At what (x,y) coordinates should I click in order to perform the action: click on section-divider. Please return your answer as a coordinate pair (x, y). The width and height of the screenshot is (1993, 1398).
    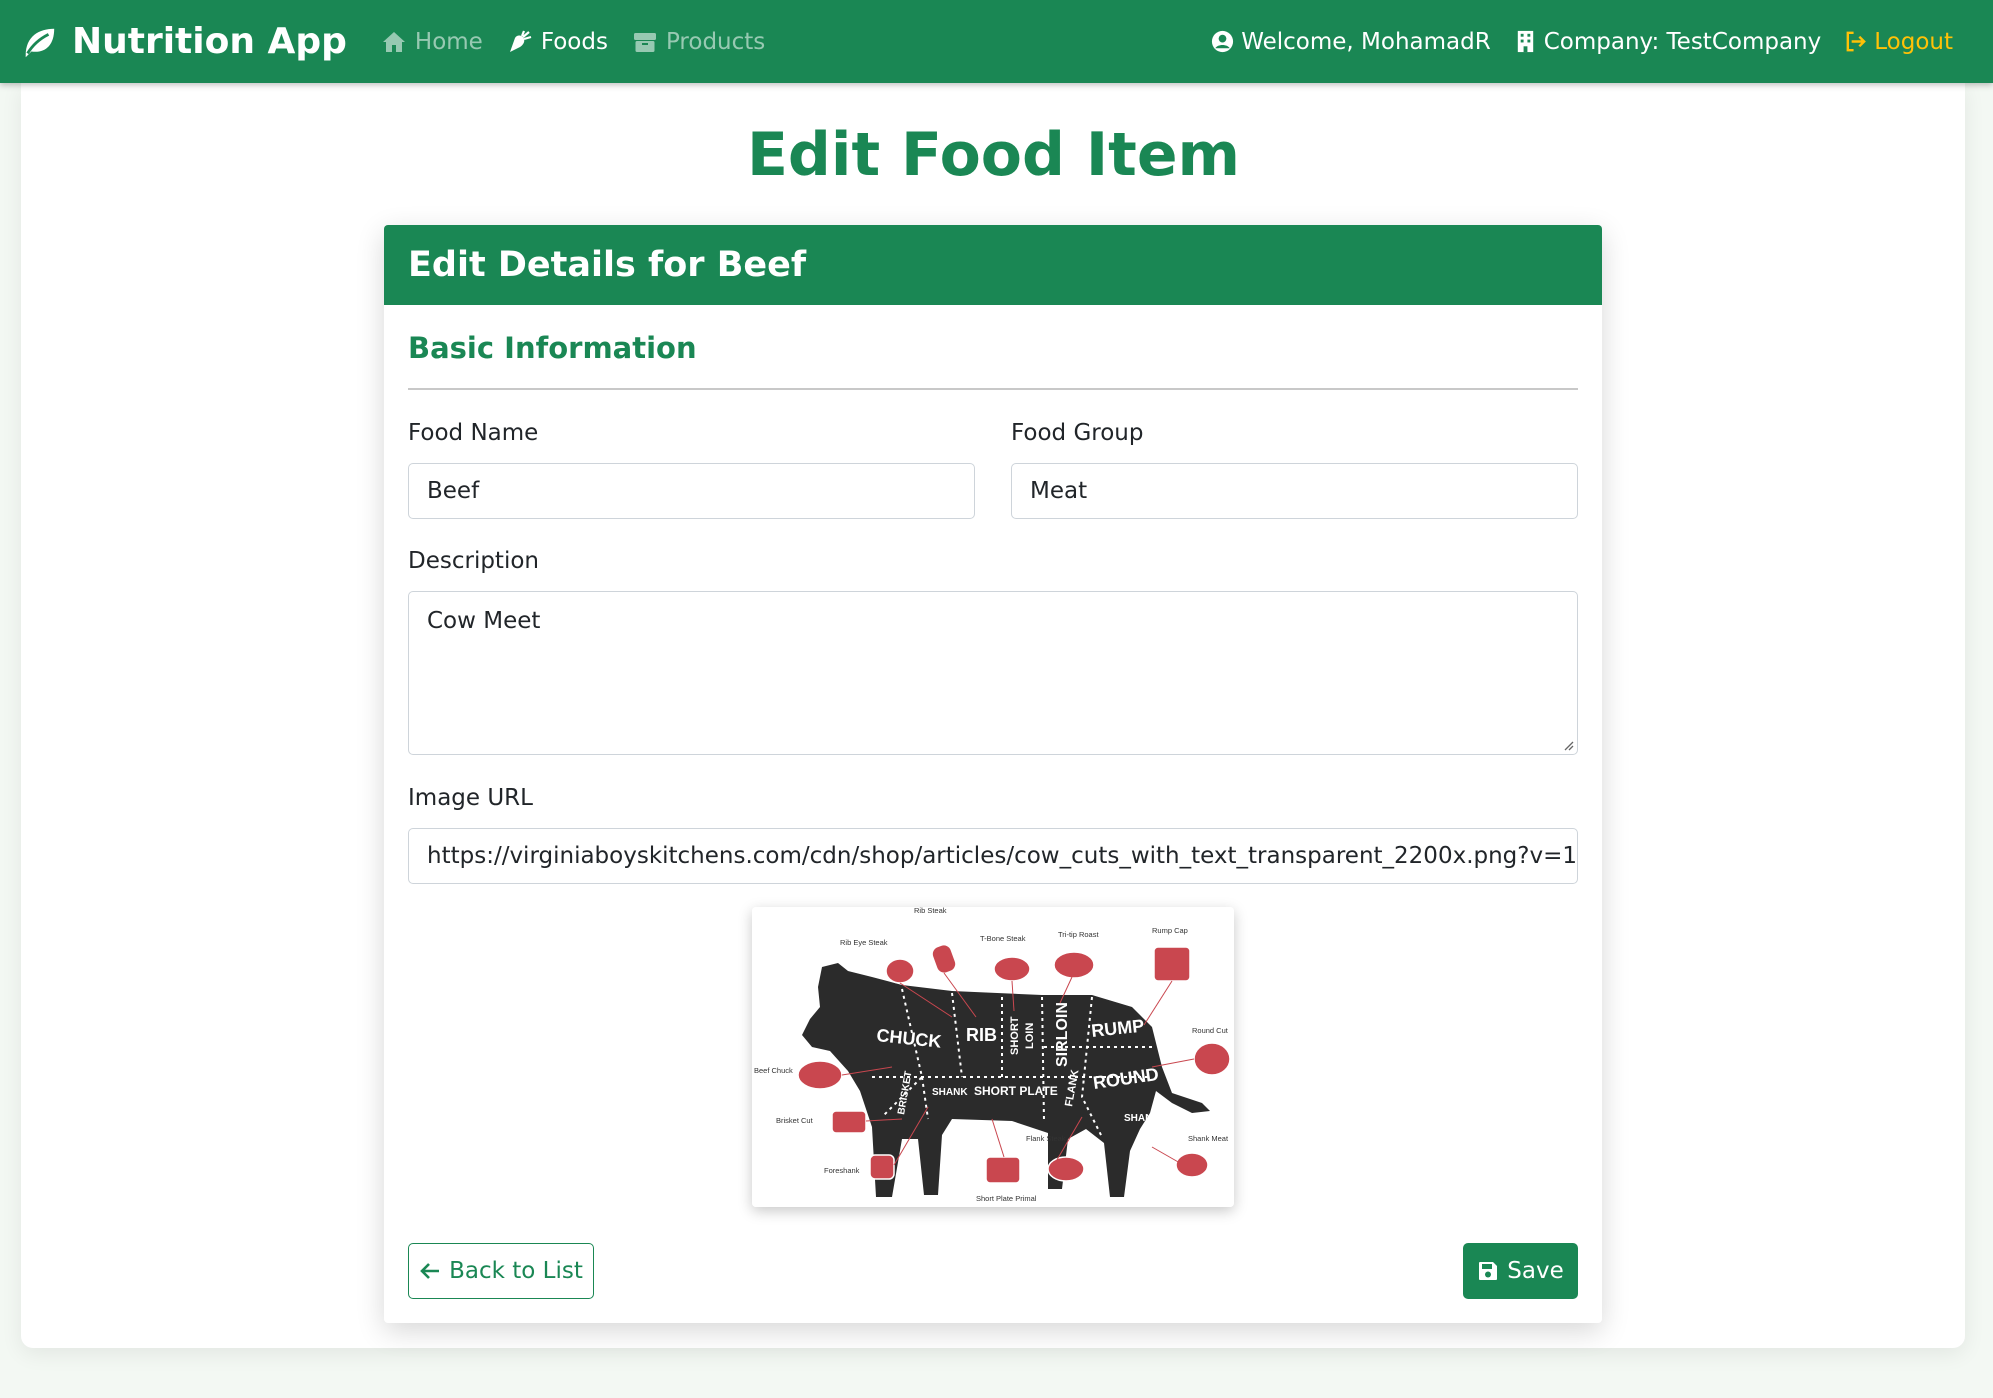
    Looking at the image, I should click on (993, 389).